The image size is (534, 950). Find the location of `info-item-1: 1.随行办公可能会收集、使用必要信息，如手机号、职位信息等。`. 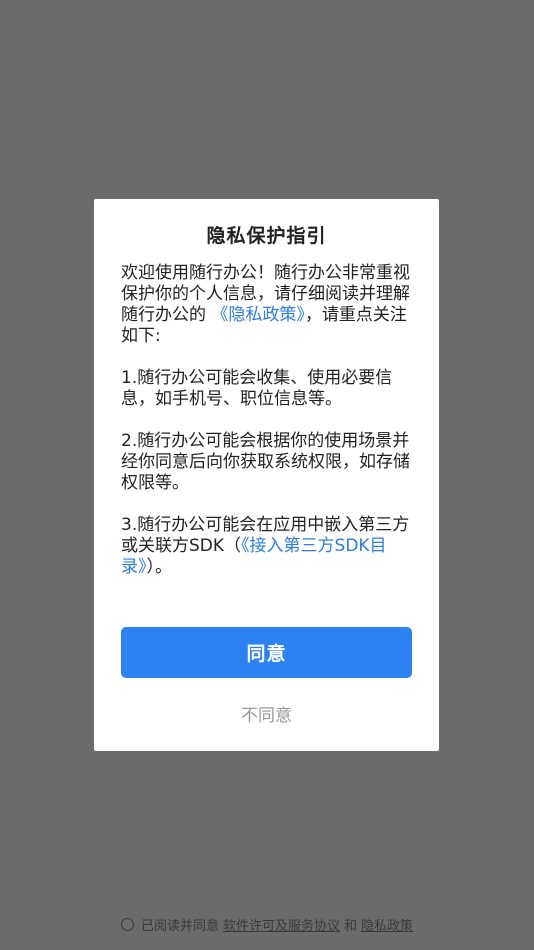

info-item-1: 1.随行办公可能会收集、使用必要信息，如手机号、职位信息等。 is located at coordinates (257, 388).